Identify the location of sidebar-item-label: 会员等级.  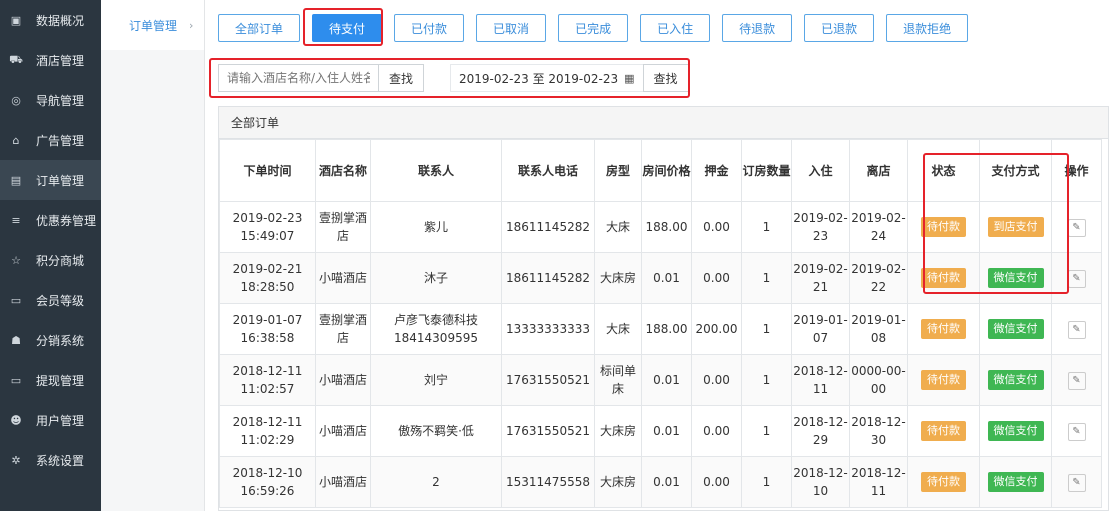
(60, 300).